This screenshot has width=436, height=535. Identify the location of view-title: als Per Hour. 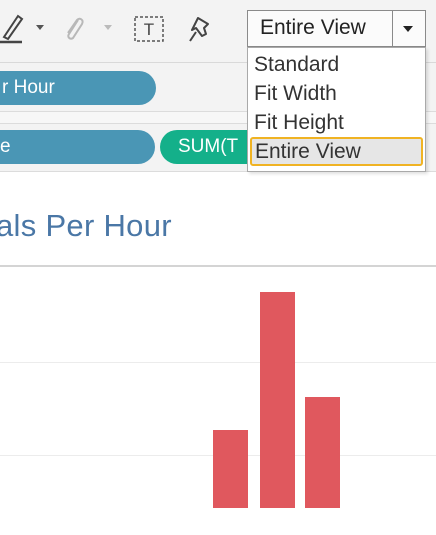
(86, 225).